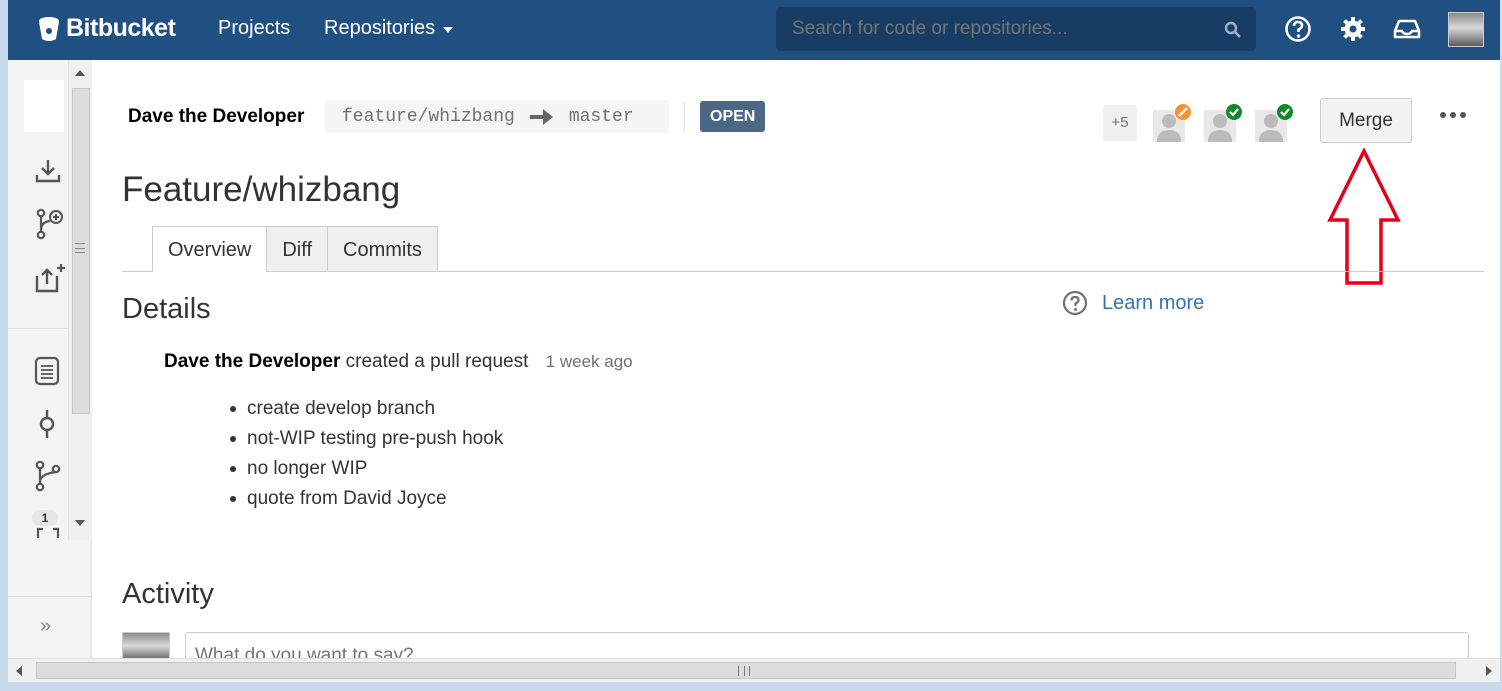  I want to click on more-reviewers-count: +5, so click(1120, 123).